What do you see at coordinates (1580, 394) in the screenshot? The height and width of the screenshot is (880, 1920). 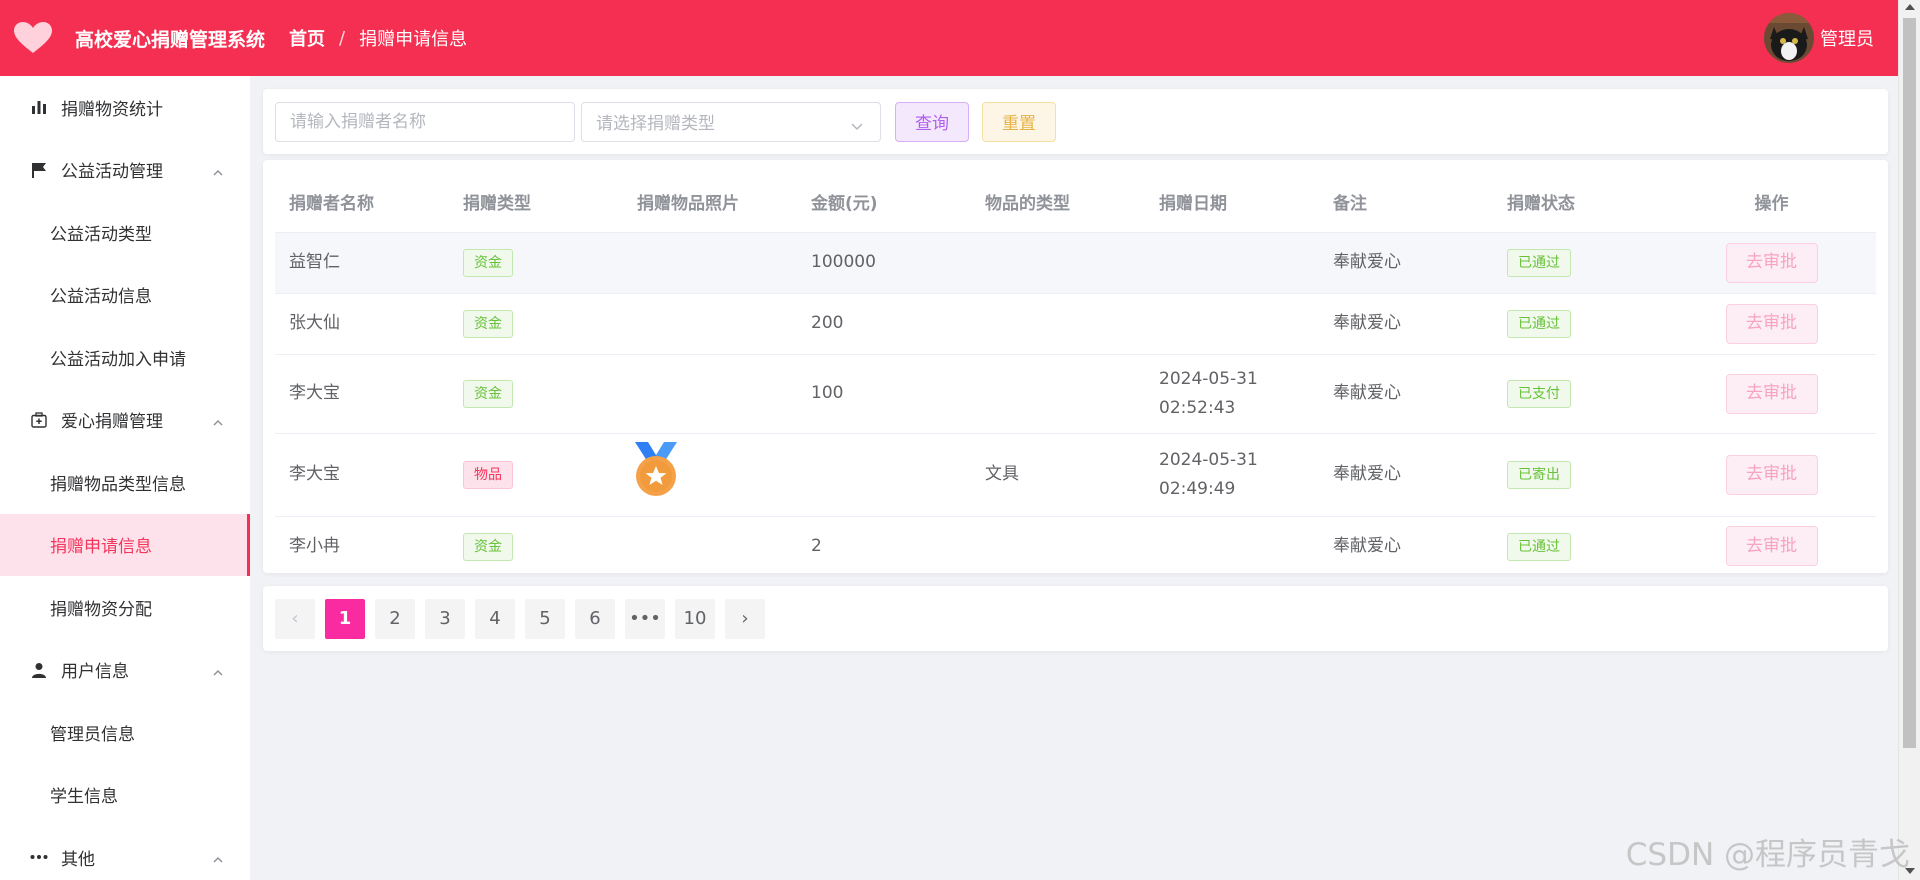 I see `status-cell: 已支付` at bounding box center [1580, 394].